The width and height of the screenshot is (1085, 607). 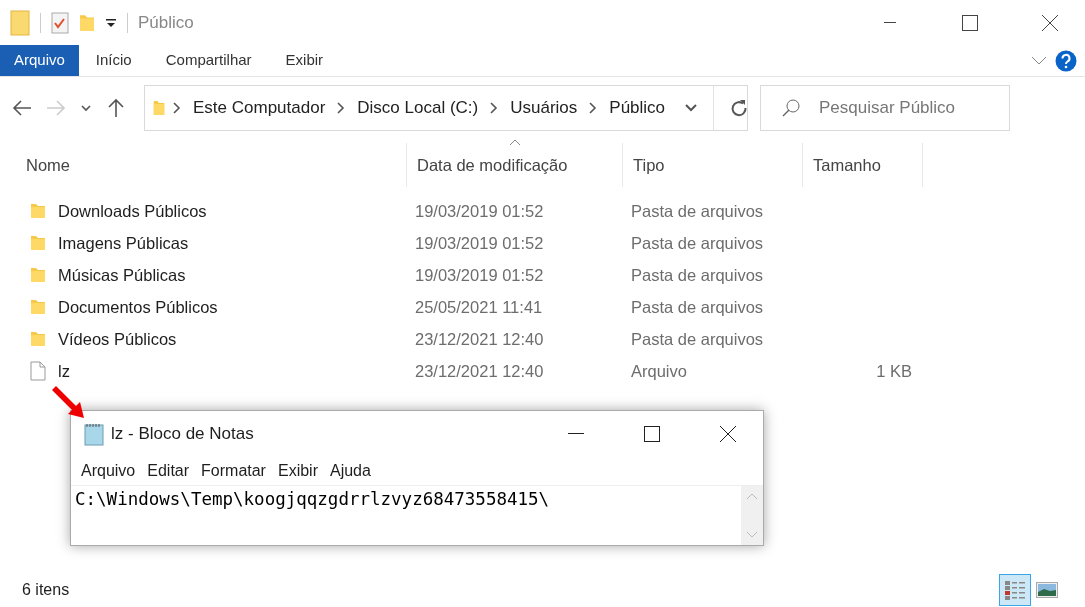 I want to click on refresh-icon, so click(x=739, y=108).